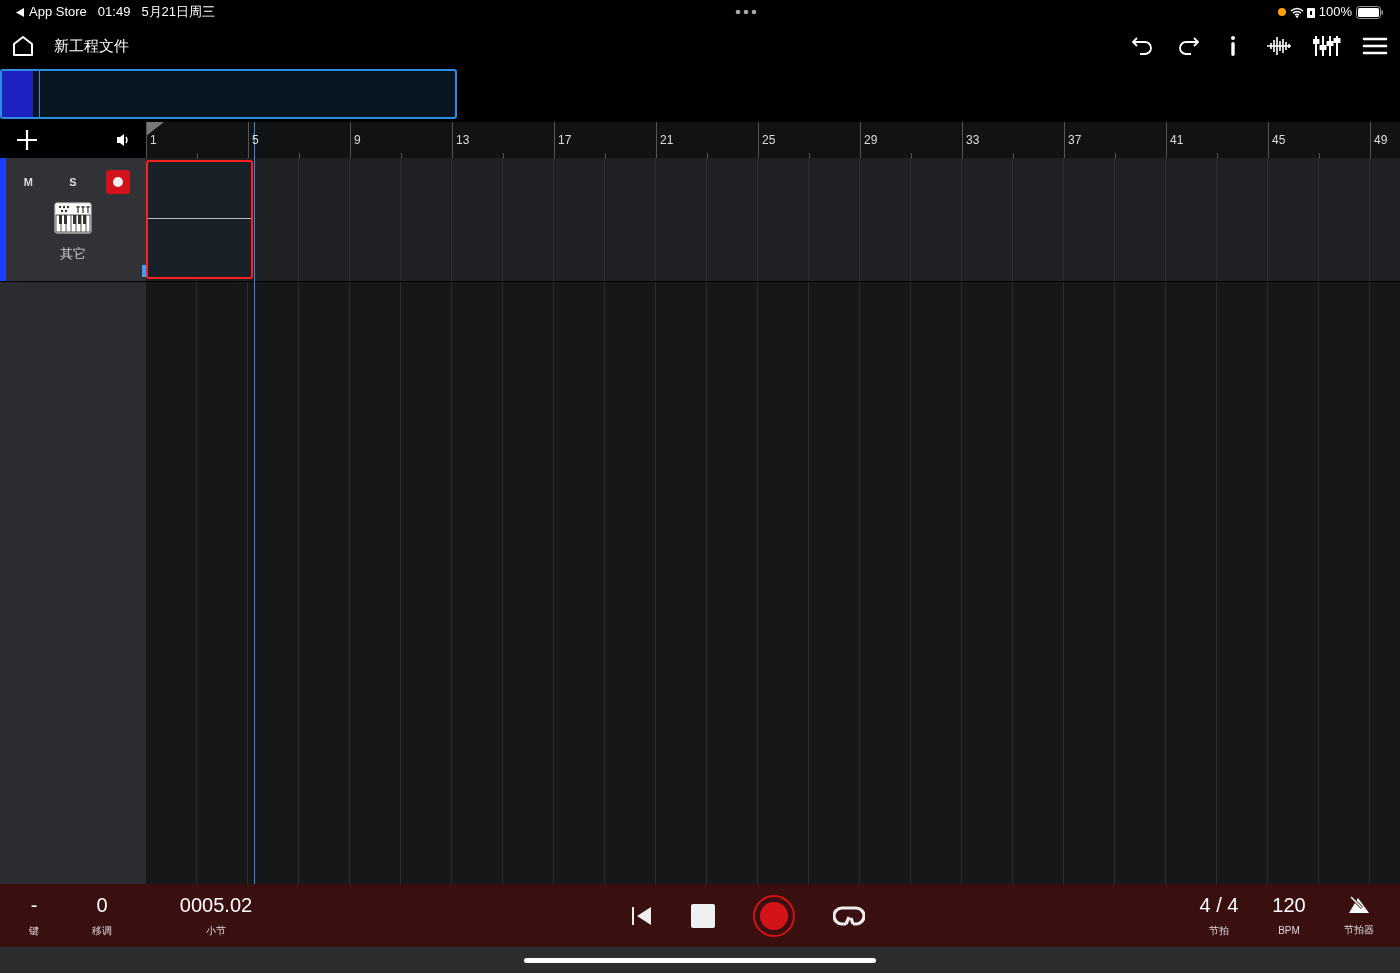  What do you see at coordinates (155, 129) in the screenshot?
I see `loop-start-marker-icon` at bounding box center [155, 129].